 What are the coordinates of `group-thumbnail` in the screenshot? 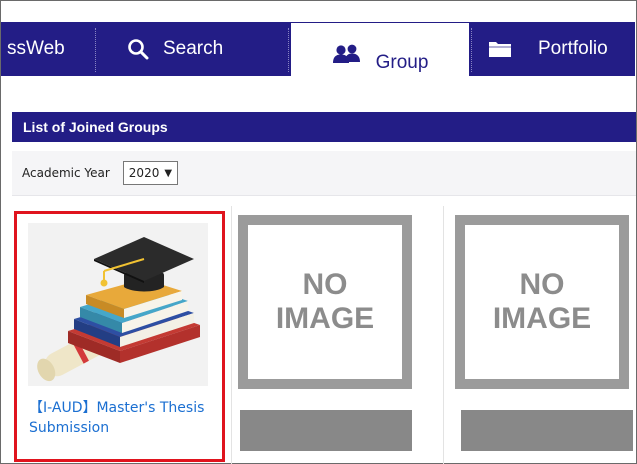 It's located at (118, 304).